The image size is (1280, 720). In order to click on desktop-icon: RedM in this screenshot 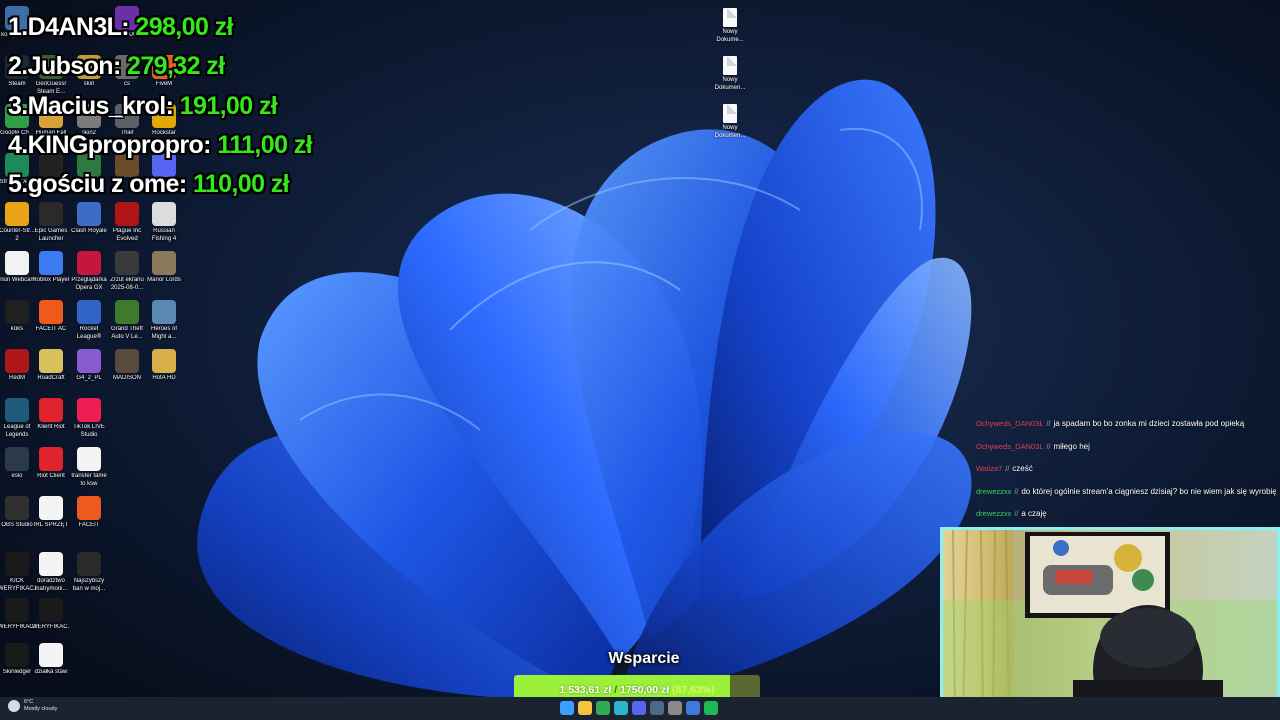, I will do `click(18, 366)`.